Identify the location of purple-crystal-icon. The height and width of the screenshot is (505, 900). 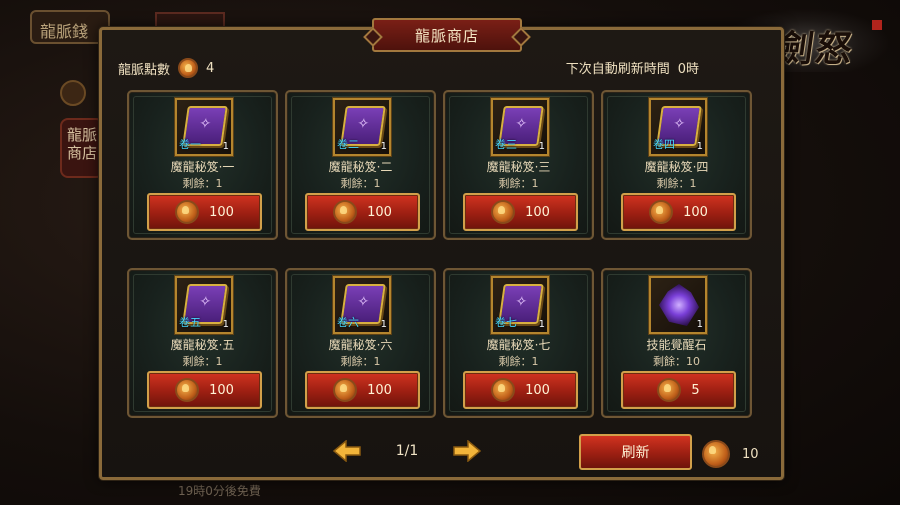
(679, 305).